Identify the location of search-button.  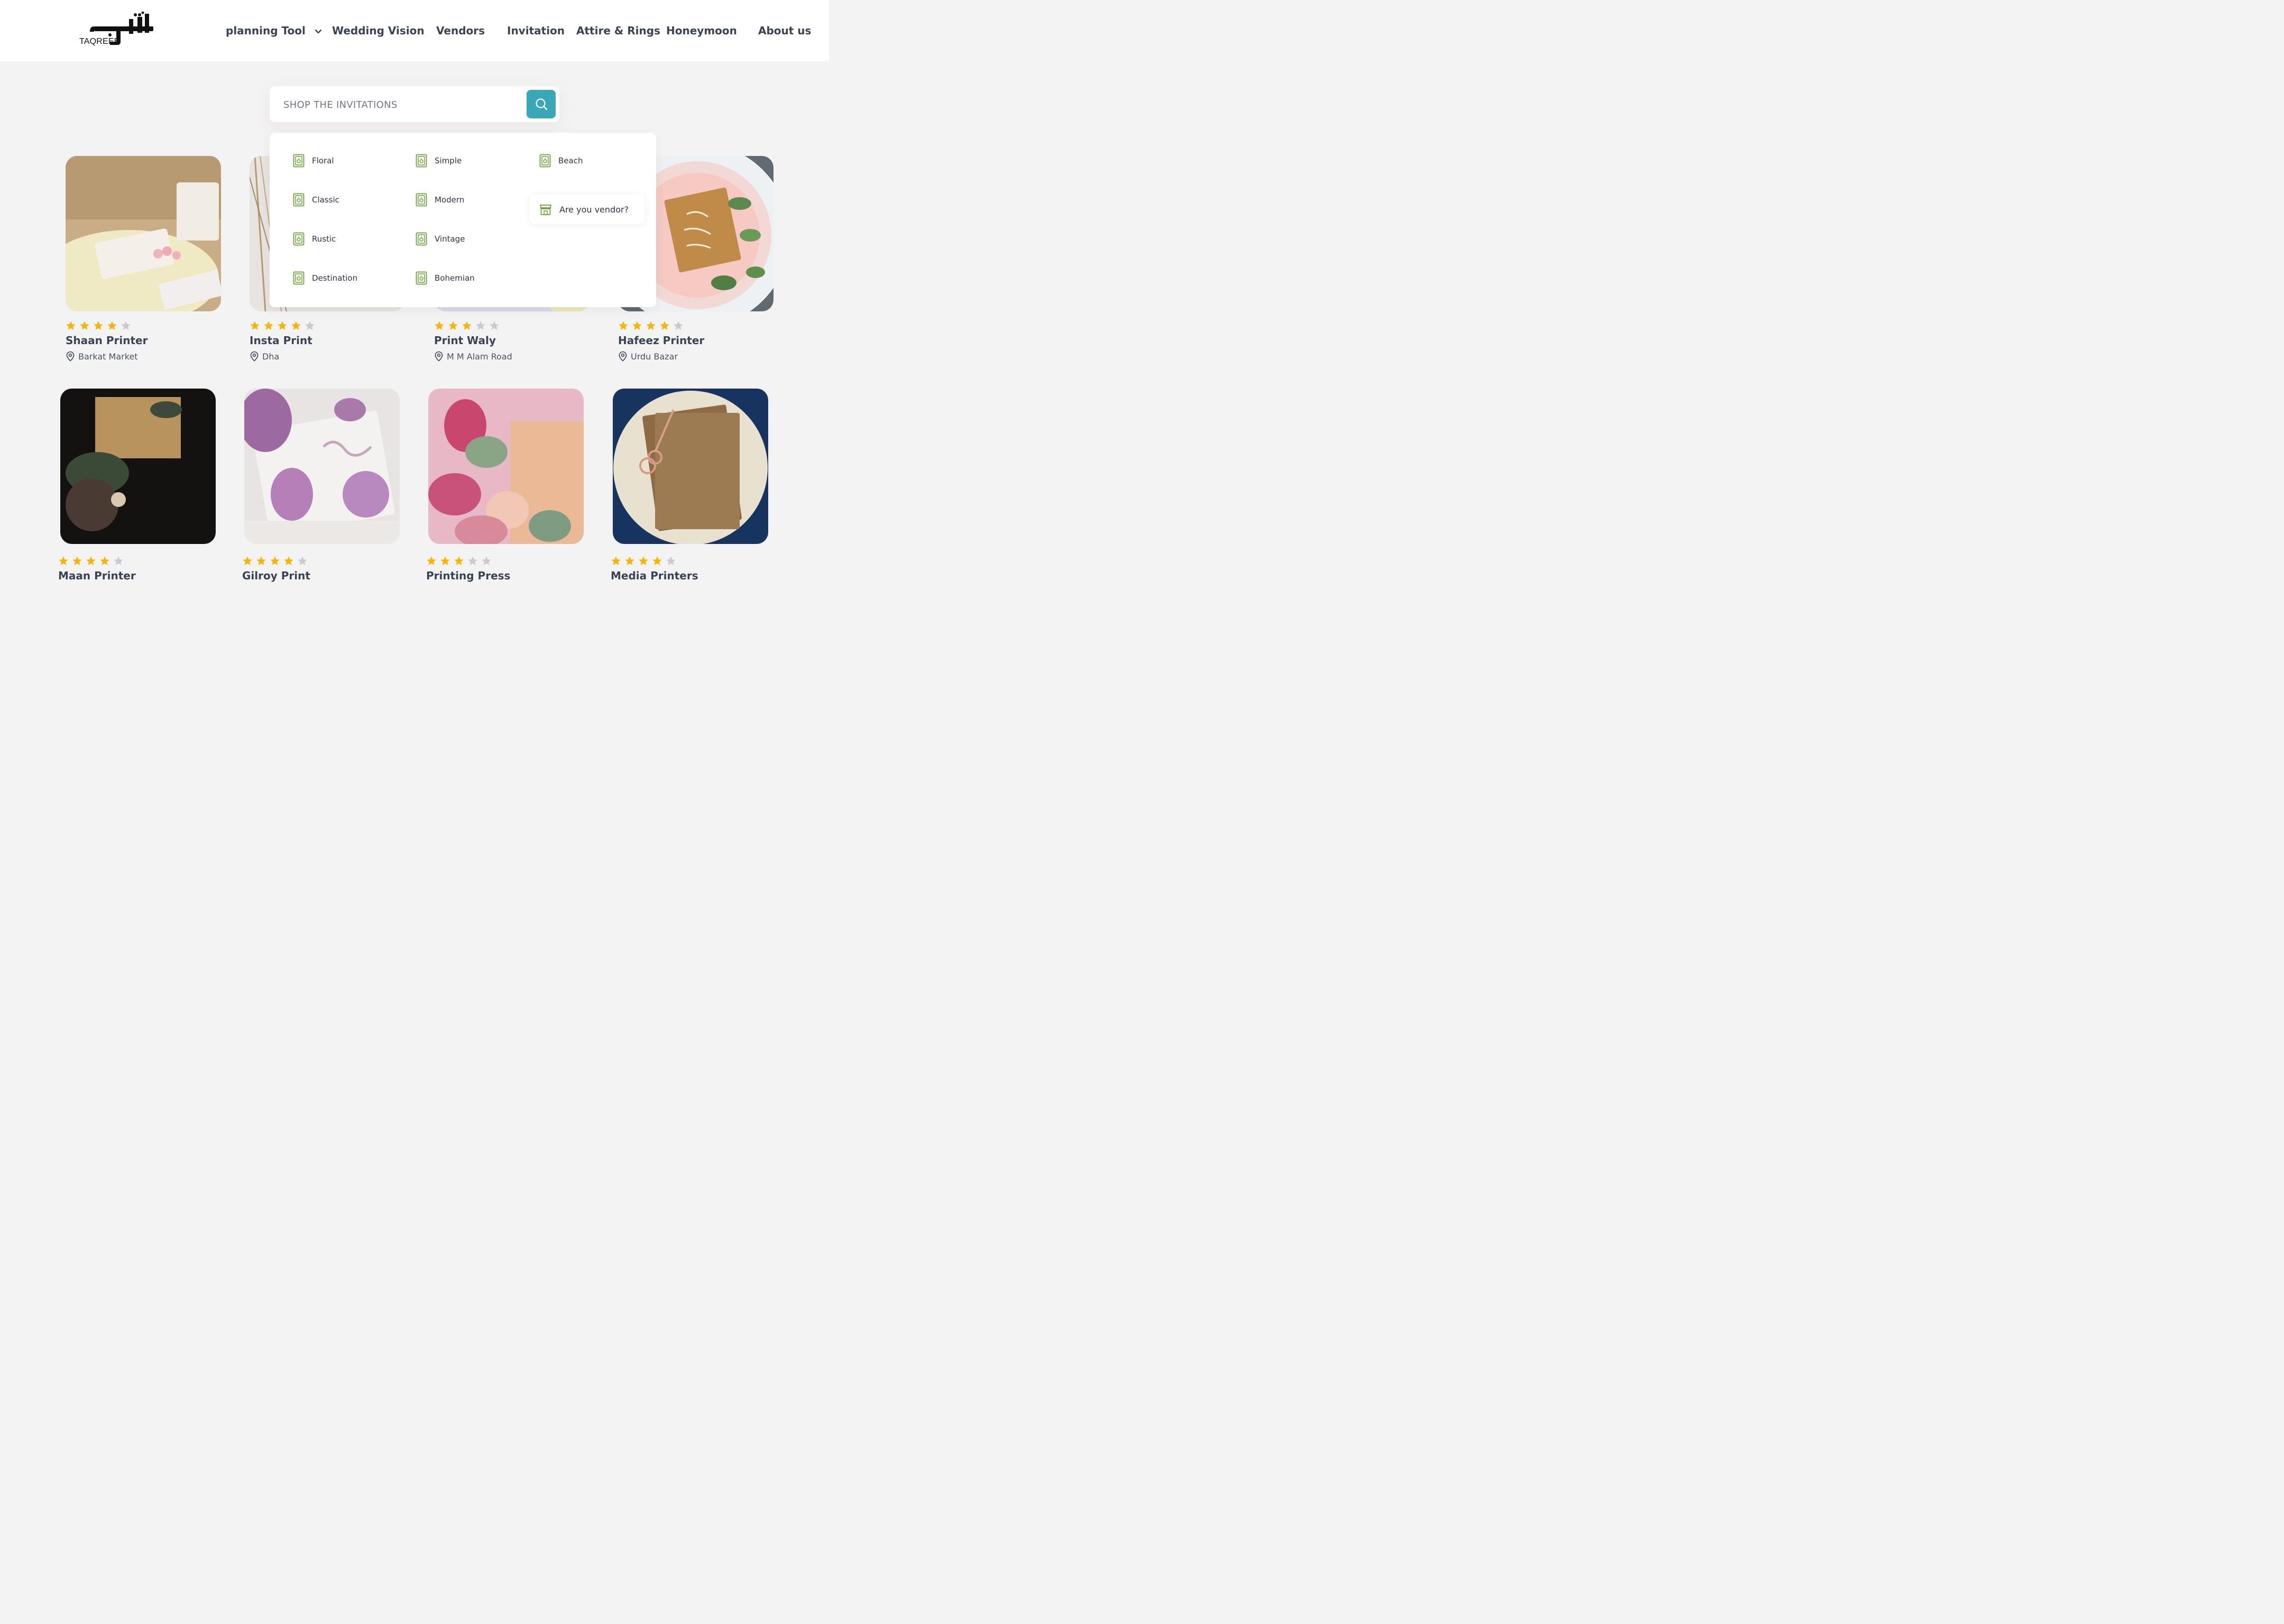
(541, 104).